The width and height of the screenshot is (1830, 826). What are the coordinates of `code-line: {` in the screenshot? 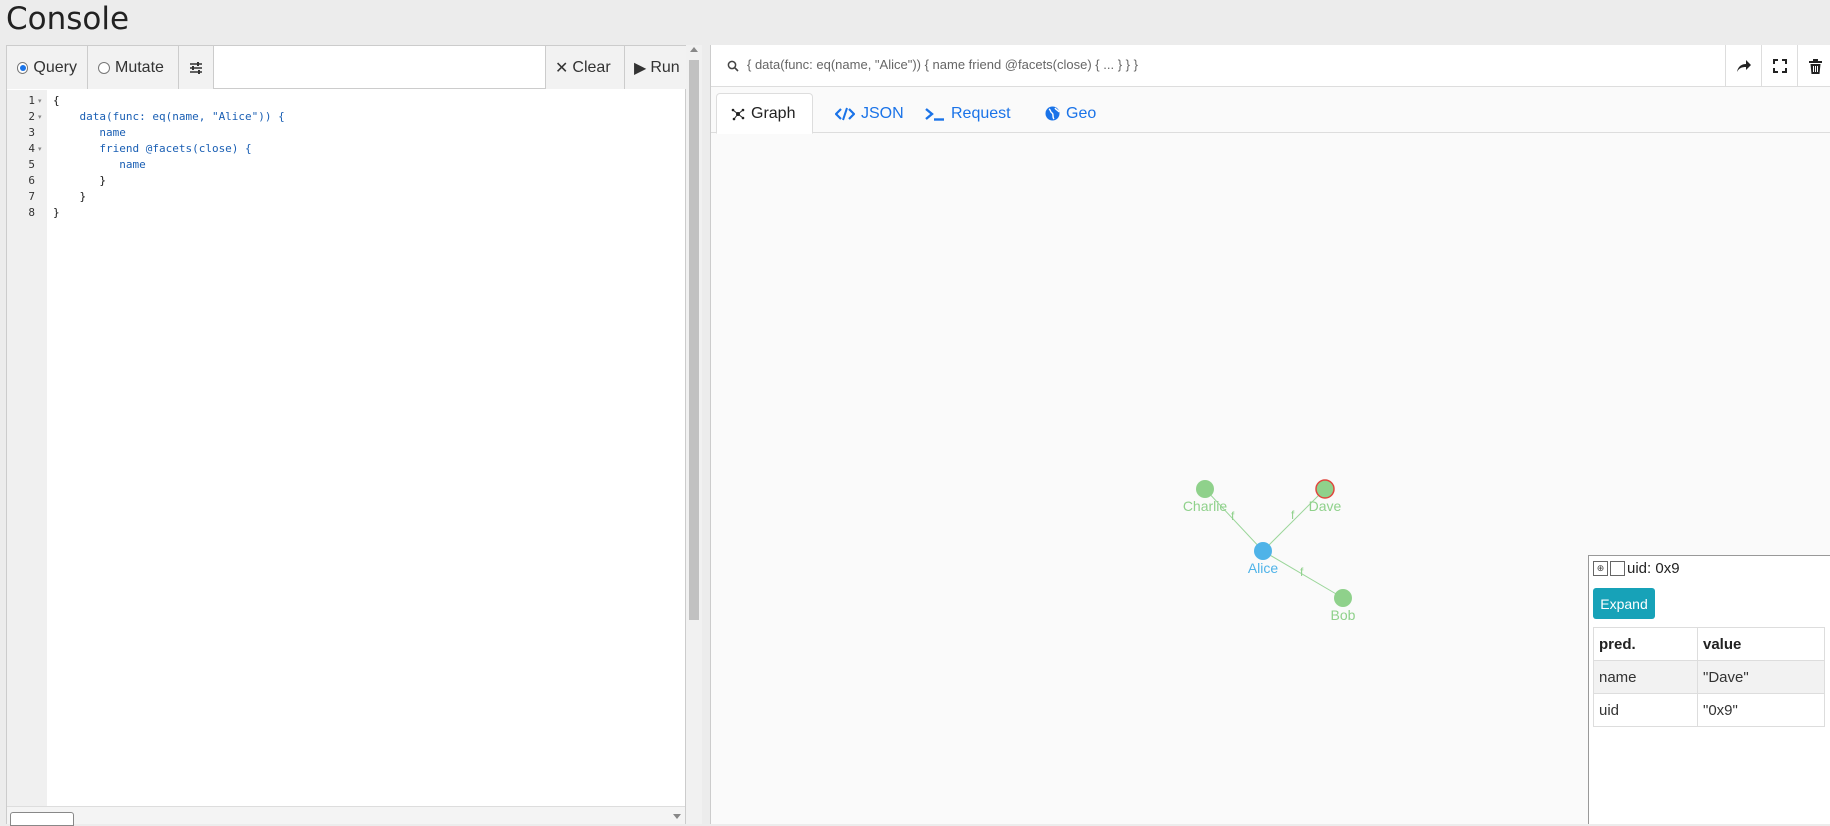 It's located at (56, 100).